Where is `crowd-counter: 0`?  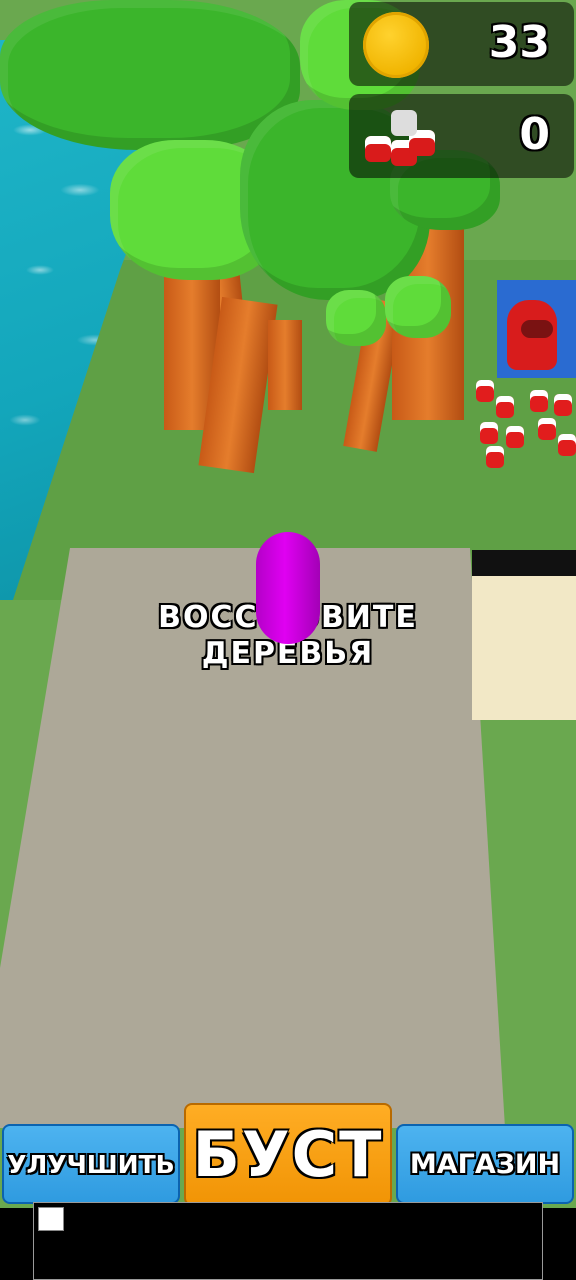 crowd-counter: 0 is located at coordinates (461, 136).